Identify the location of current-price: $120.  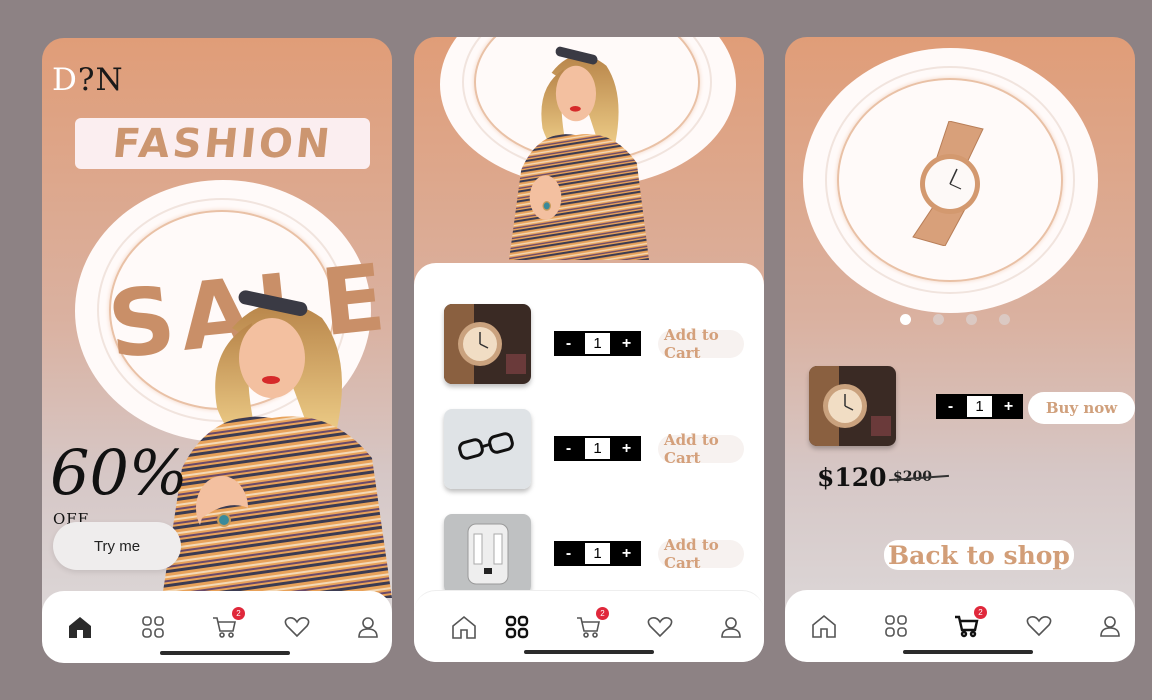
(852, 477).